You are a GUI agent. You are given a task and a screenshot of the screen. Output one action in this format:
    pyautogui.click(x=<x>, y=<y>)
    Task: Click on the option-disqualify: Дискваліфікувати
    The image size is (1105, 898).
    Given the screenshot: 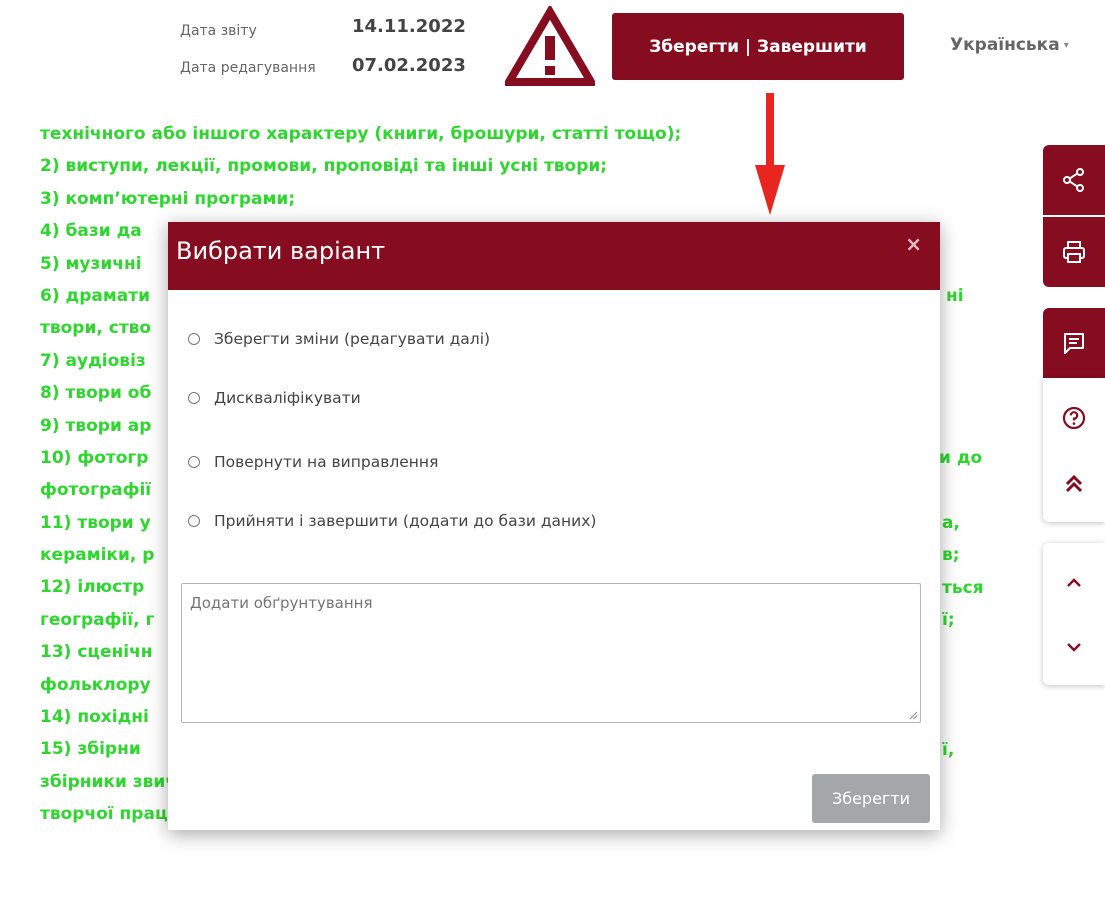 What is the action you would take?
    pyautogui.click(x=274, y=398)
    